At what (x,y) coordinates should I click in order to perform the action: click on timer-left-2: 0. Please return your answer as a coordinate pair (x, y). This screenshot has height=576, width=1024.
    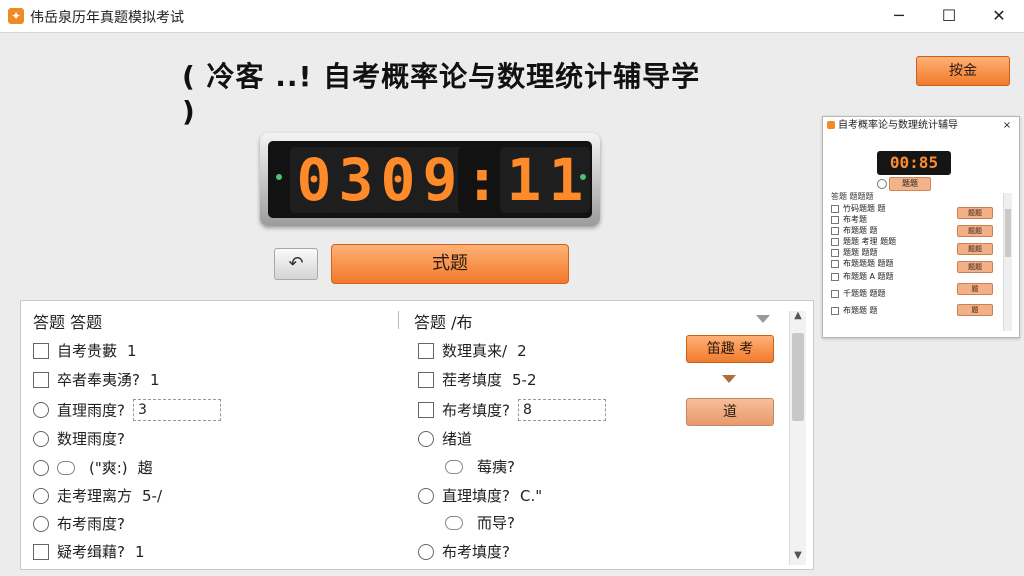
    Looking at the image, I should click on (398, 180).